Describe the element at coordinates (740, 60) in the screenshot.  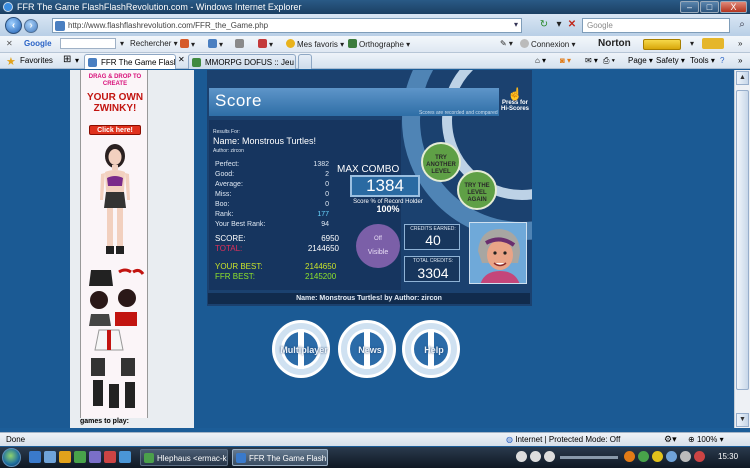
I see `more-commands-icon: »` at that location.